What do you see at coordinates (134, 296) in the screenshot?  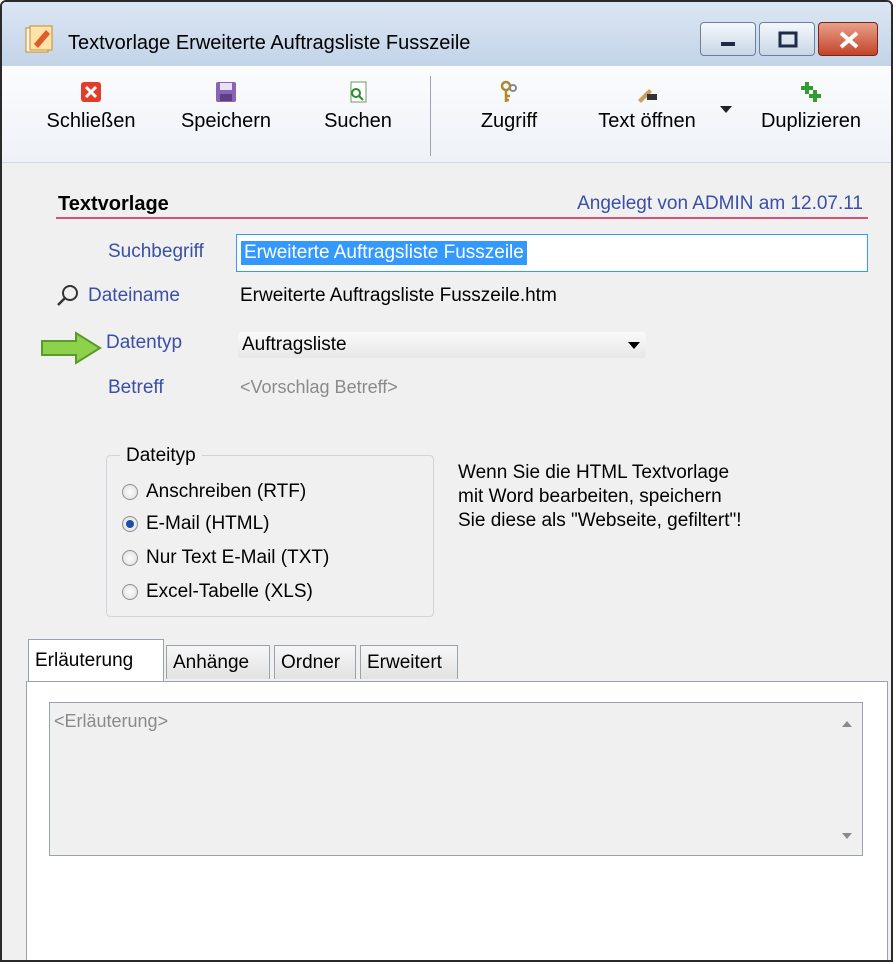 I see `dateiname-label: Dateiname` at bounding box center [134, 296].